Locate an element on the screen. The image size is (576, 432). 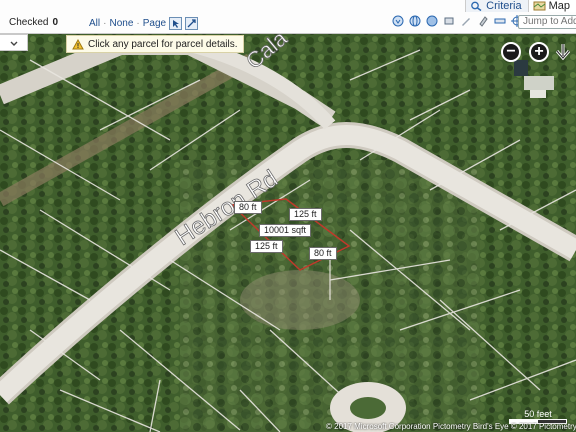
chevron-down-icon is located at coordinates (14, 43).